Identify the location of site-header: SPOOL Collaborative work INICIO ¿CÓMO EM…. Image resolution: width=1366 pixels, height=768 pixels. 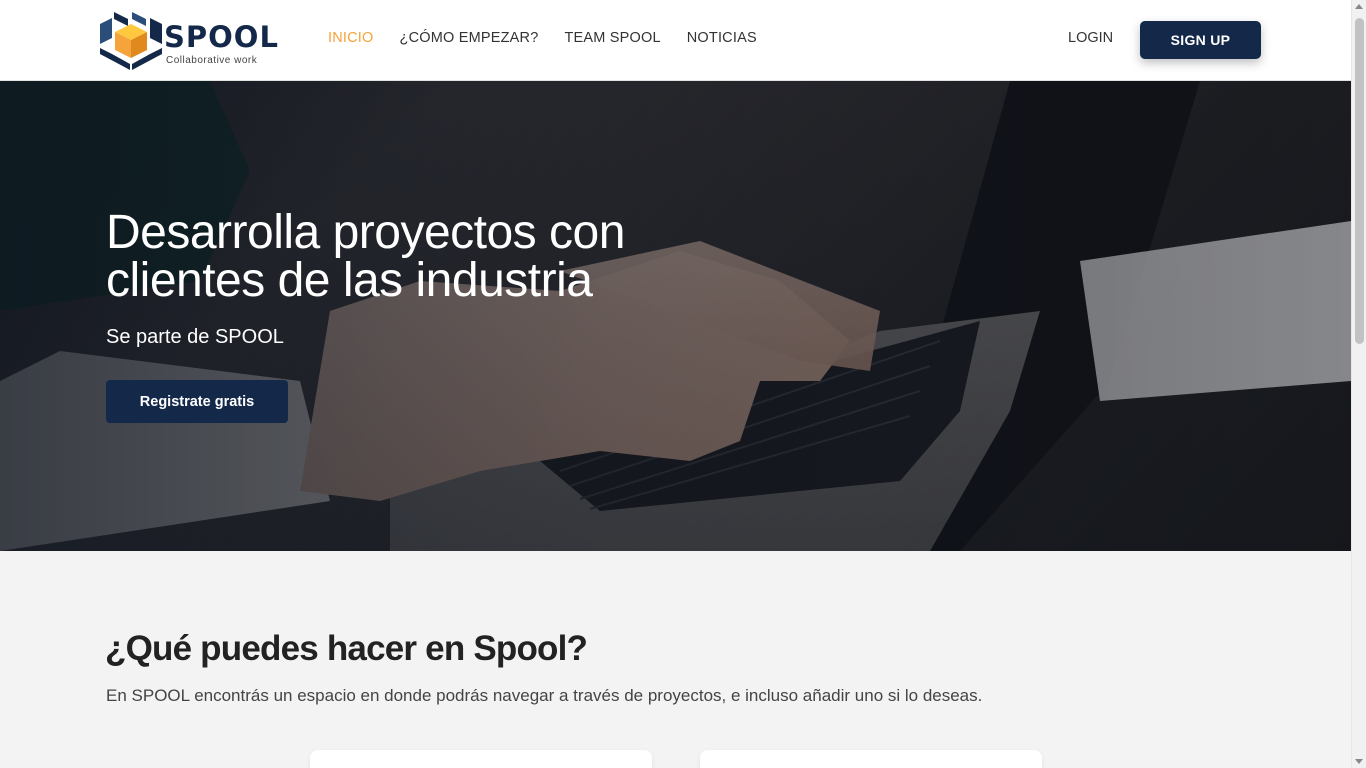
(675, 40).